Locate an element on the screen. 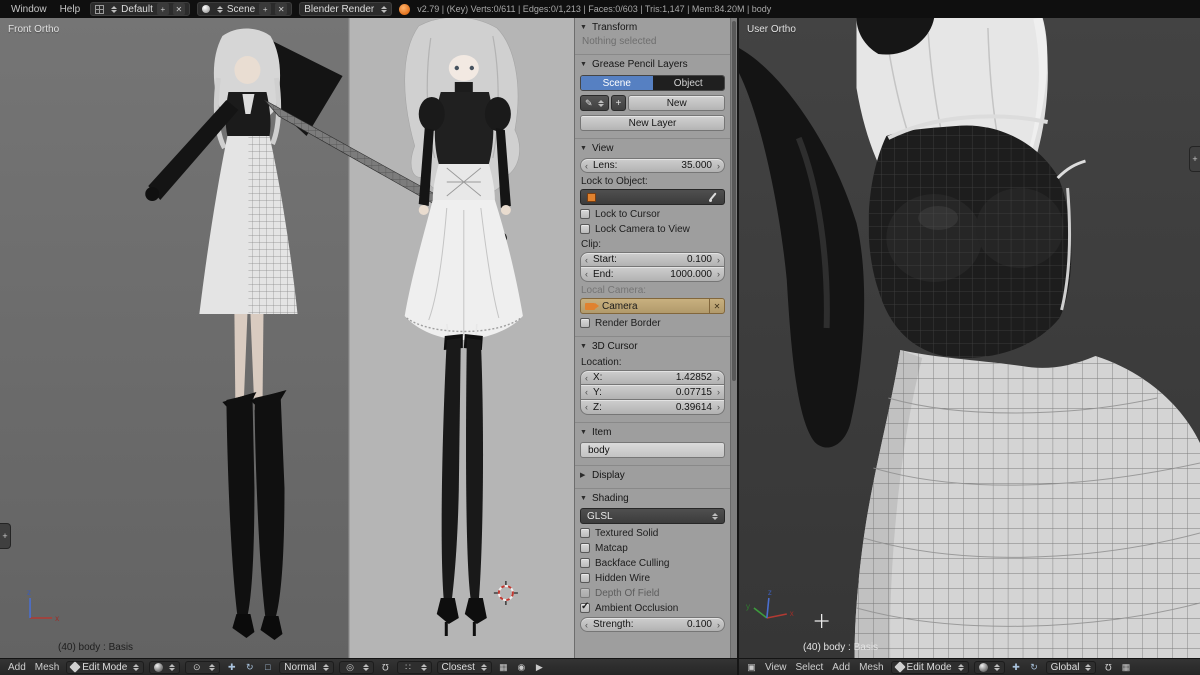 The image size is (1200, 675). section-header-transform: ▼ Transform is located at coordinates (652, 27).